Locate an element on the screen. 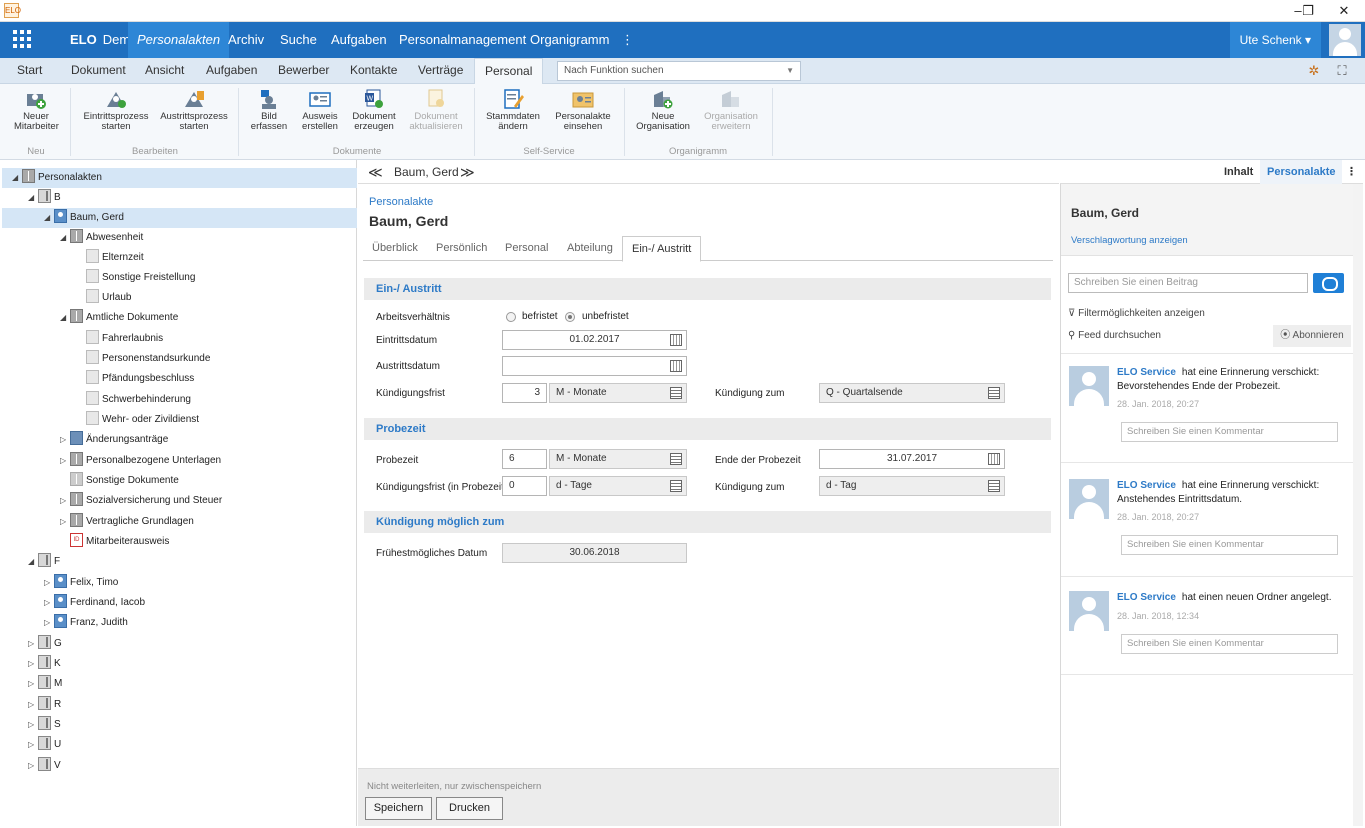 The height and width of the screenshot is (828, 1365). back-arrow-icon: ≪ is located at coordinates (375, 172).